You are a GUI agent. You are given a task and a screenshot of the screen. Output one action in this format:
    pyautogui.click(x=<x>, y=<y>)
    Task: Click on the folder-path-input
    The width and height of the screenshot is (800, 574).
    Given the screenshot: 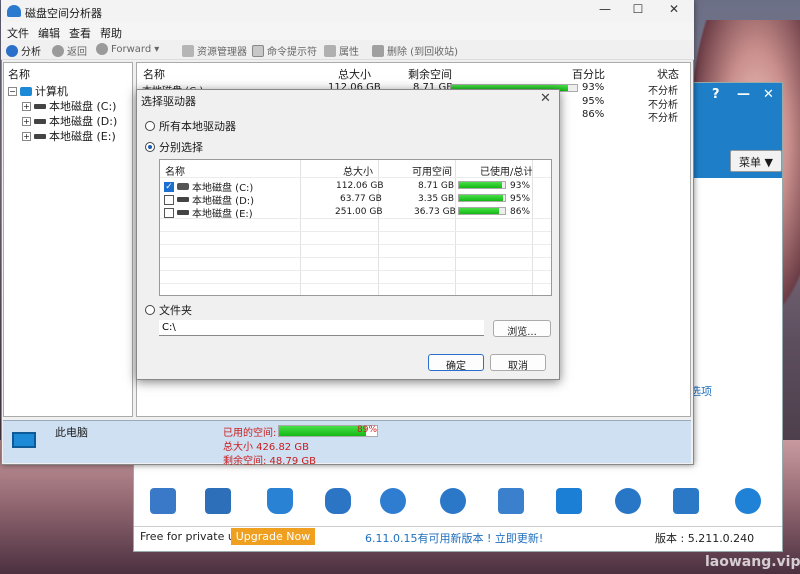 What is the action you would take?
    pyautogui.click(x=321, y=328)
    